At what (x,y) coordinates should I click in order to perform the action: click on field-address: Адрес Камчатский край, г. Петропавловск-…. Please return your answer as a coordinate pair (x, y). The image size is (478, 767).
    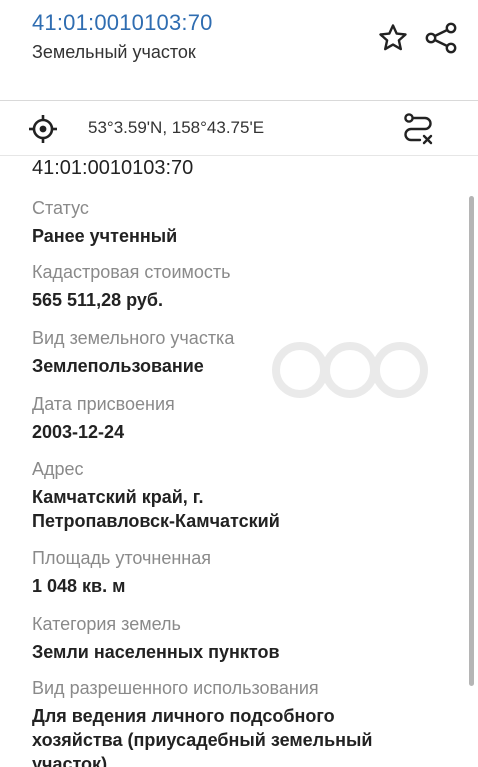
    Looking at the image, I should click on (232, 495).